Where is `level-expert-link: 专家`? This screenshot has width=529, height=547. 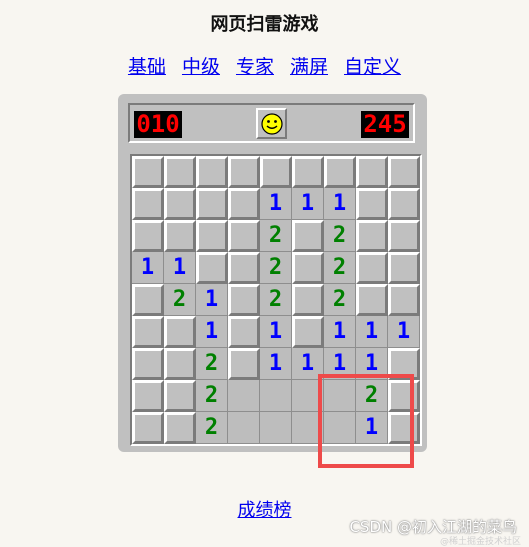
level-expert-link: 专家 is located at coordinates (255, 65).